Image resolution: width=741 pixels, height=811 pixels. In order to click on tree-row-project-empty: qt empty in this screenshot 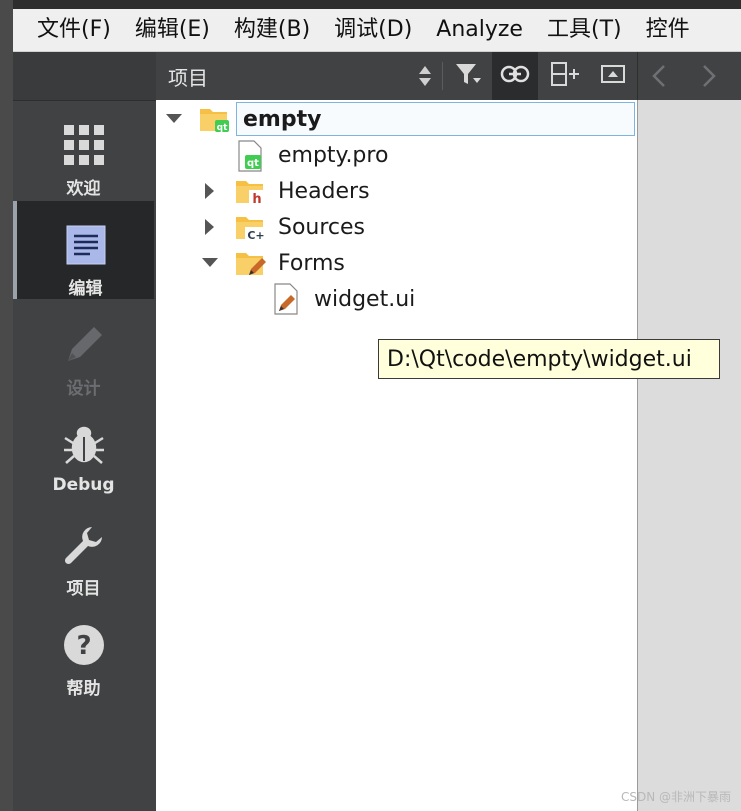, I will do `click(396, 119)`.